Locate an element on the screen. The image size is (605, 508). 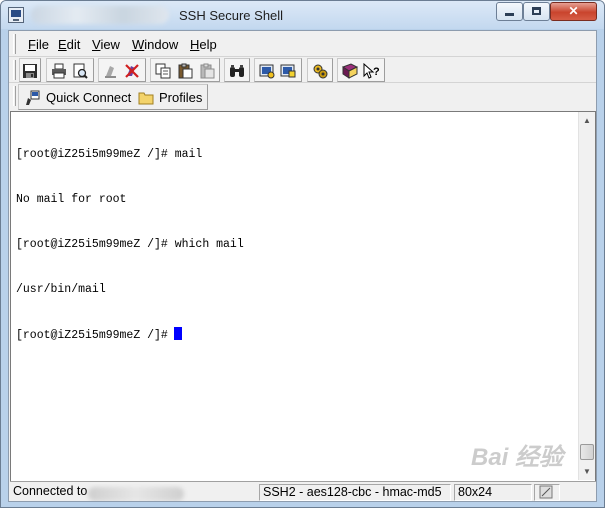
quick-connect-group: Quick Connect Profiles is located at coordinates (113, 97).